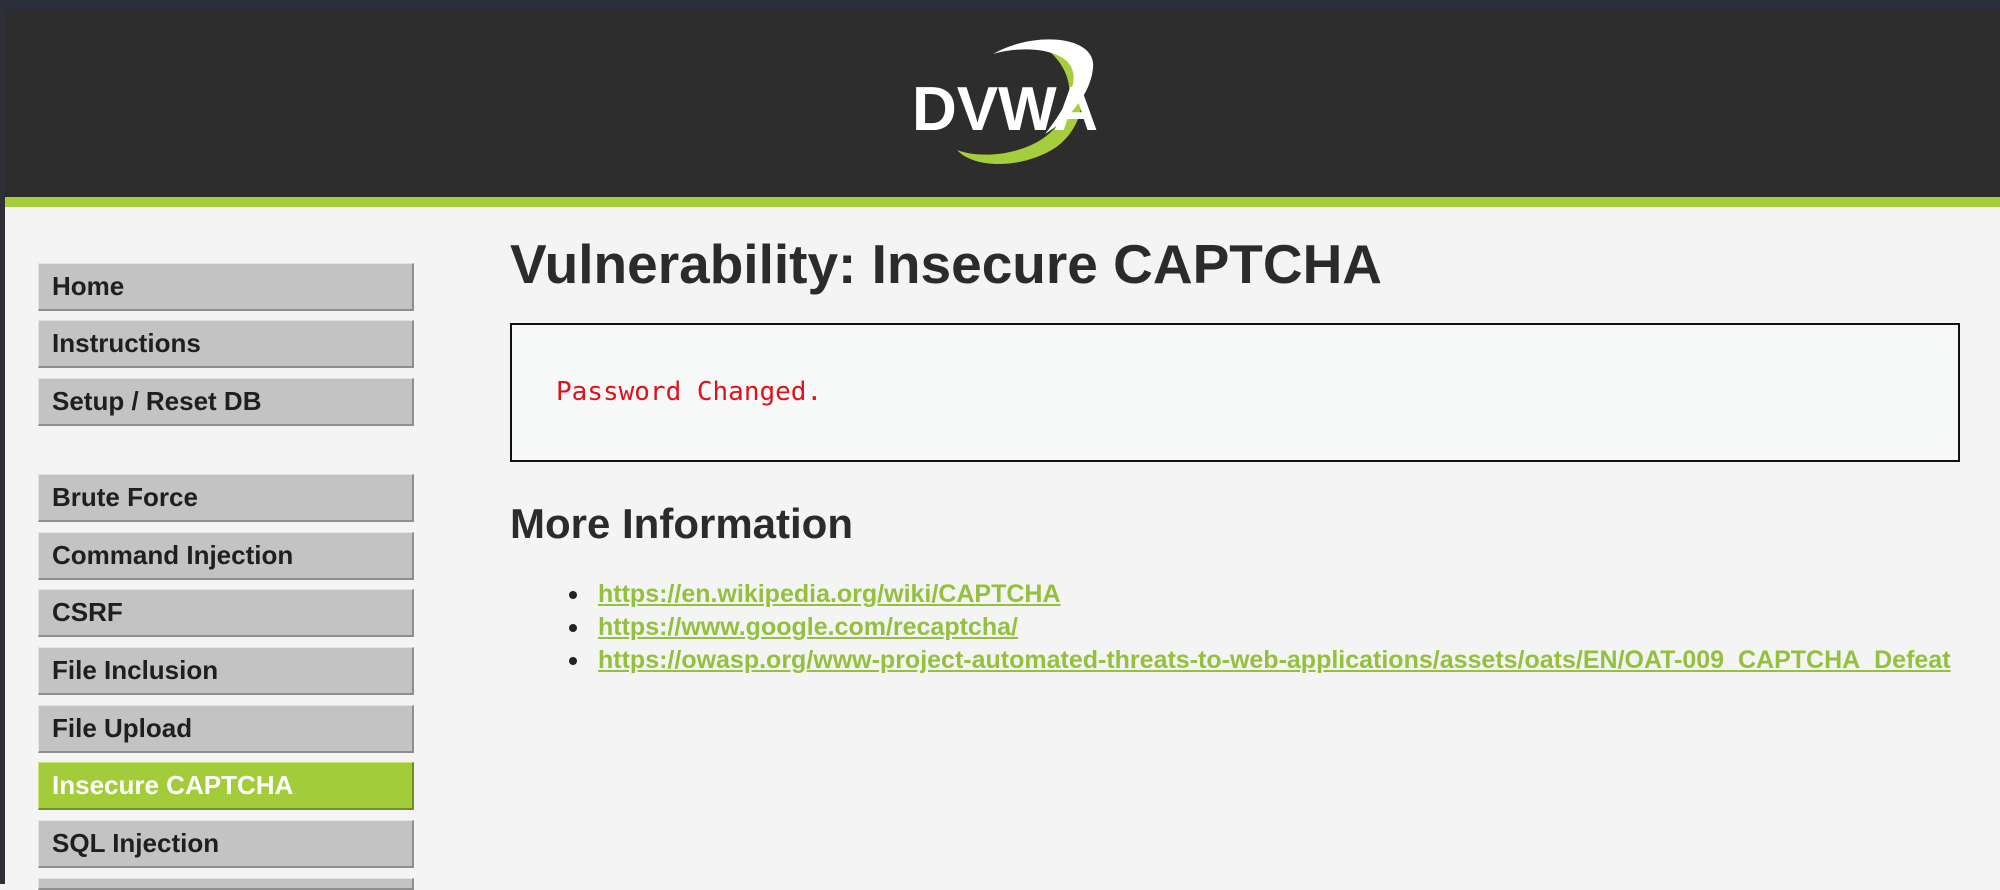 This screenshot has width=2000, height=890. What do you see at coordinates (226, 287) in the screenshot?
I see `sidebar-item-home: Home` at bounding box center [226, 287].